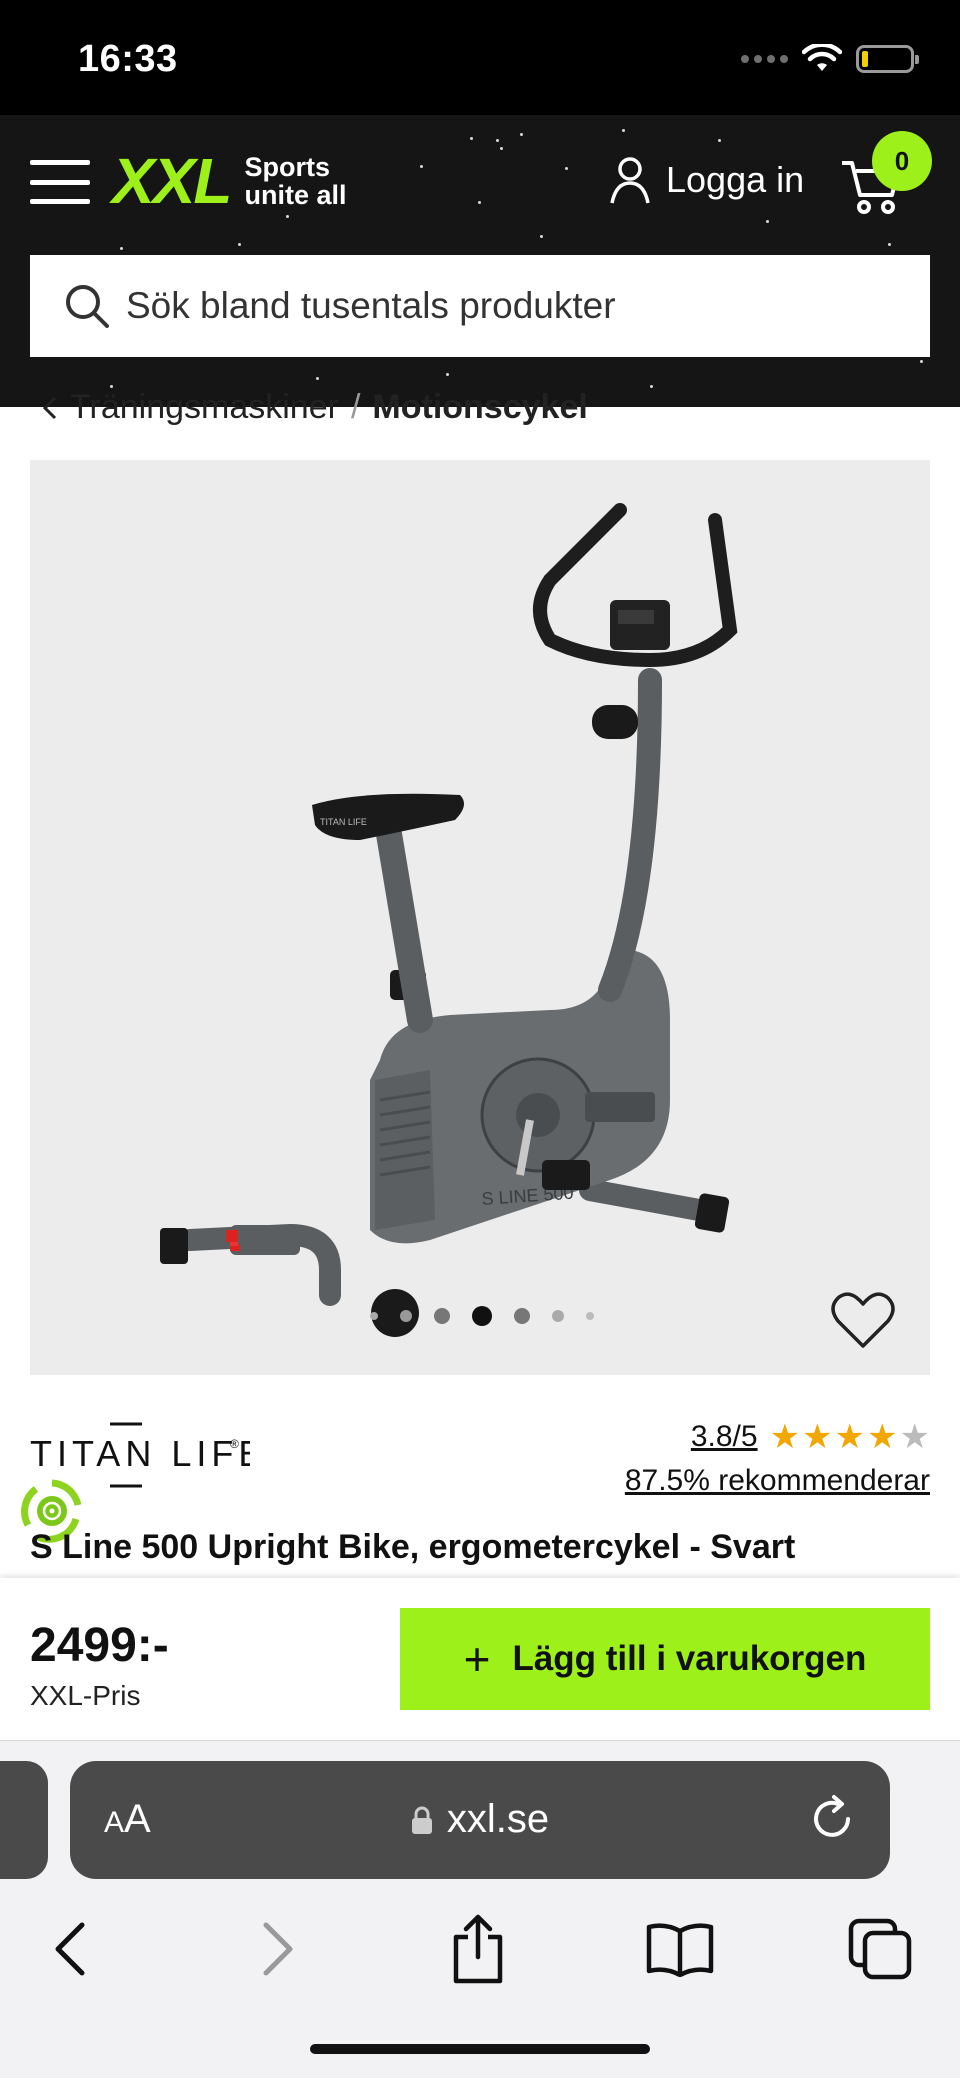 This screenshot has height=2078, width=960. Describe the element at coordinates (777, 1481) in the screenshot. I see `recommend-percentage: 87.5% rekommenderar` at that location.